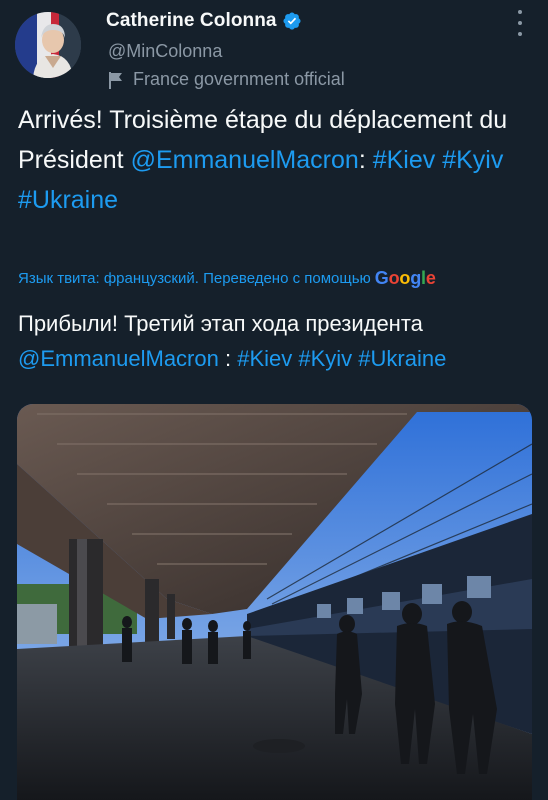  I want to click on government-label-text: France government official, so click(239, 79).